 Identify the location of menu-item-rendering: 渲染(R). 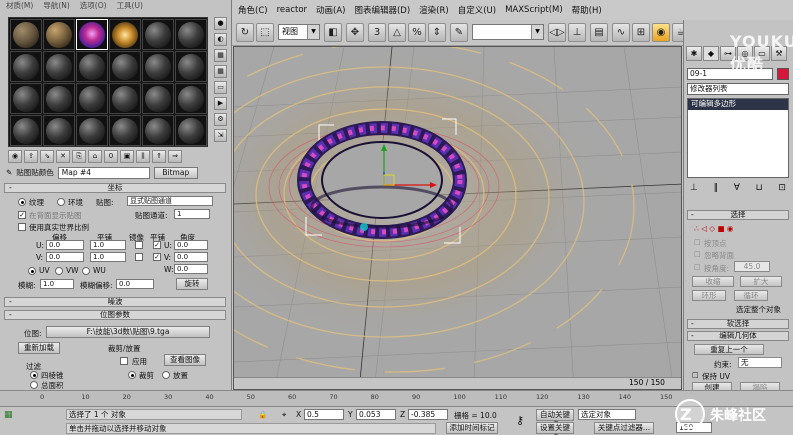
(434, 10).